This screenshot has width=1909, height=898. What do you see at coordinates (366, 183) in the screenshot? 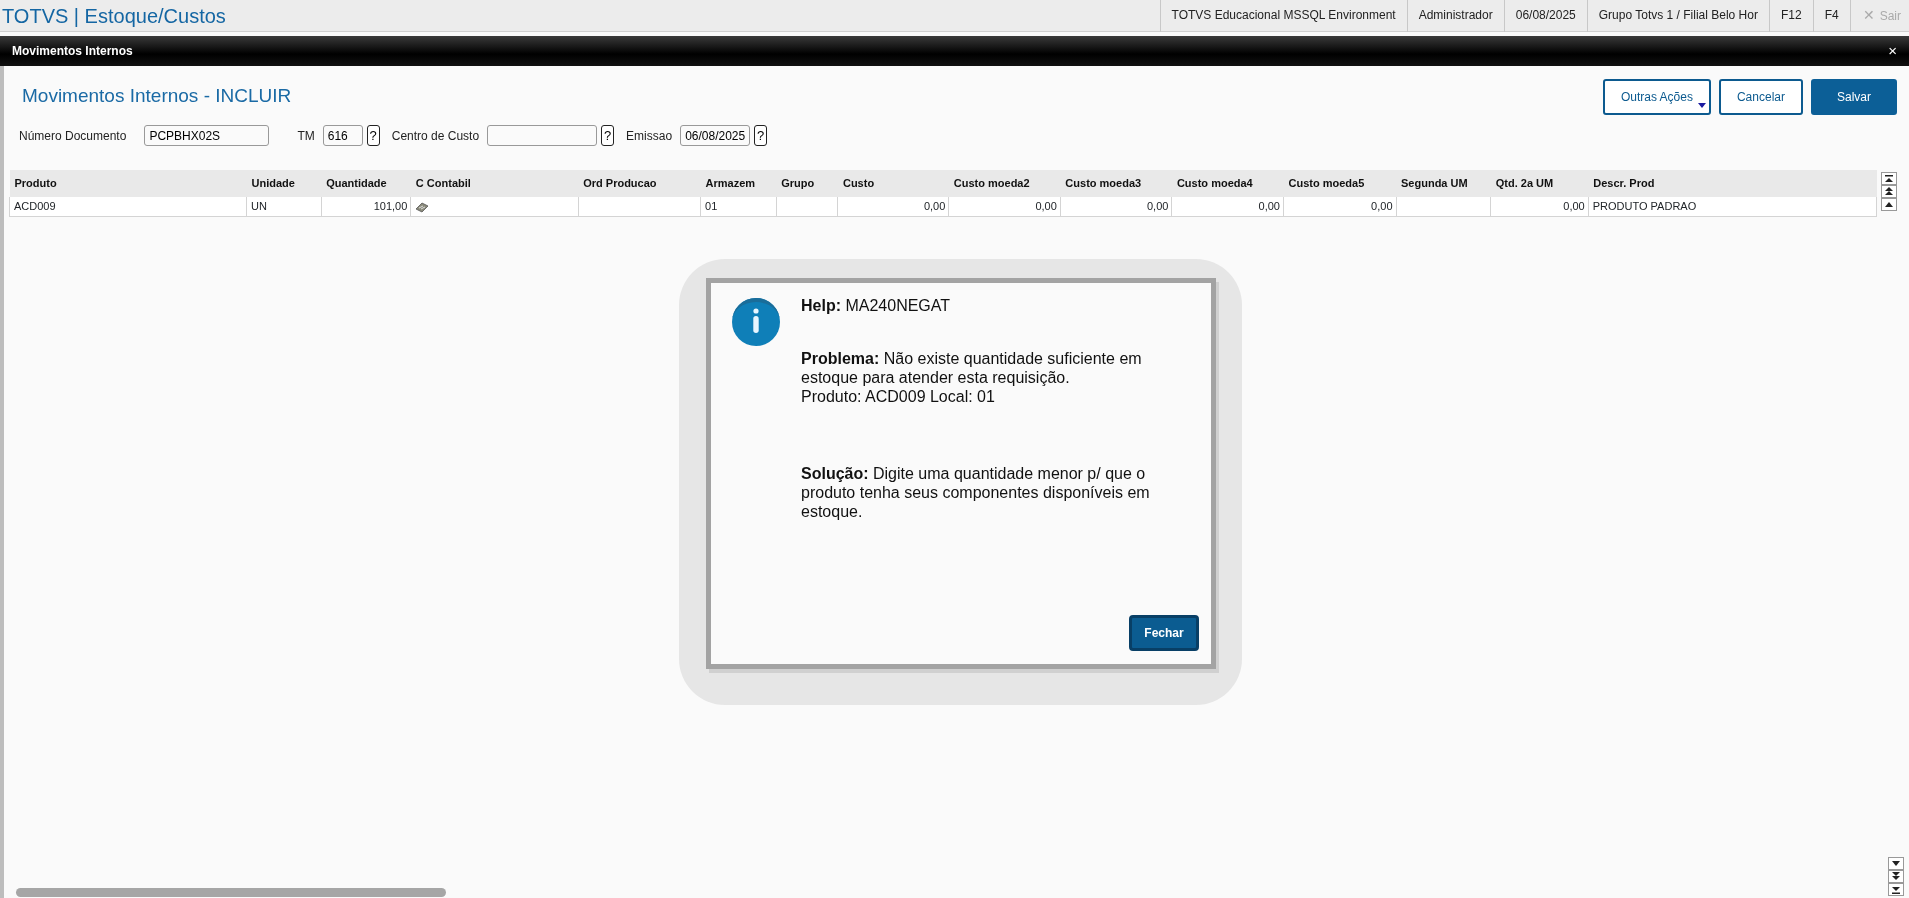
I see `column-header: Quantidade` at bounding box center [366, 183].